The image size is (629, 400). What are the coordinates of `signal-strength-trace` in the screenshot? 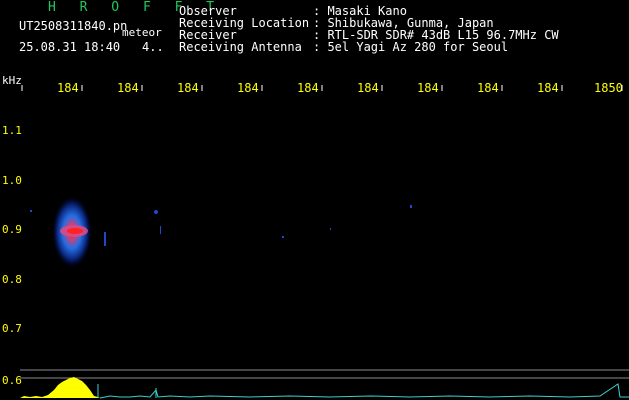 It's located at (324, 388).